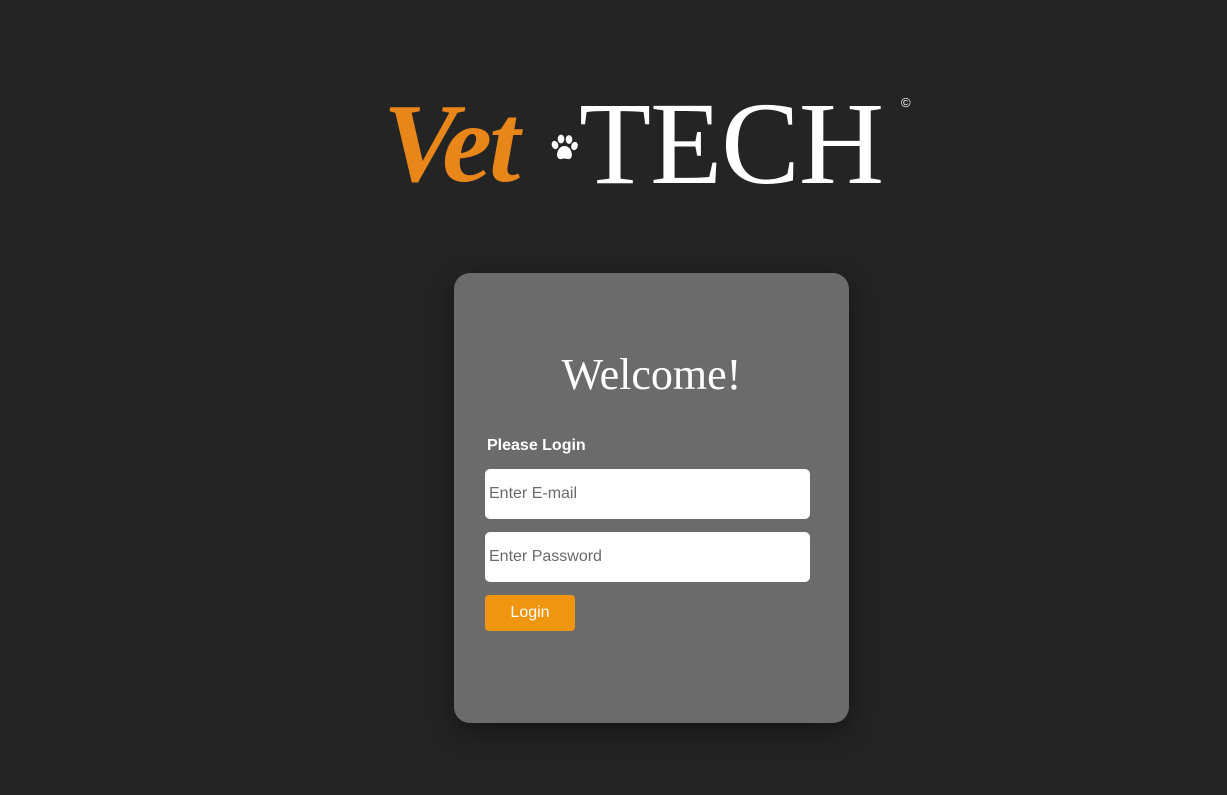 This screenshot has width=1227, height=795. What do you see at coordinates (906, 102) in the screenshot?
I see `copyright-mark: ©` at bounding box center [906, 102].